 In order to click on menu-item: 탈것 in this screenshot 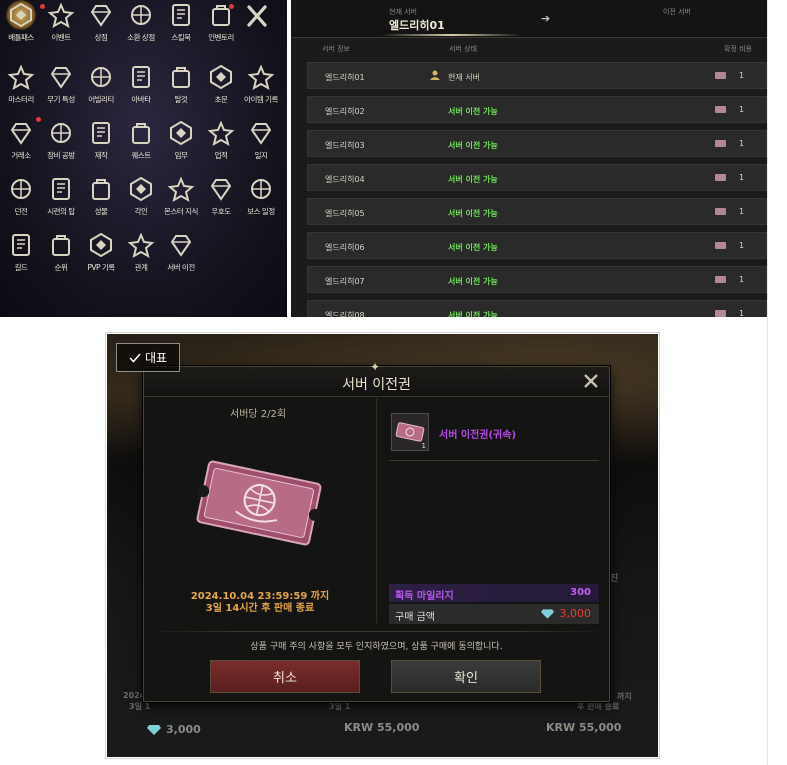, I will do `click(181, 89)`.